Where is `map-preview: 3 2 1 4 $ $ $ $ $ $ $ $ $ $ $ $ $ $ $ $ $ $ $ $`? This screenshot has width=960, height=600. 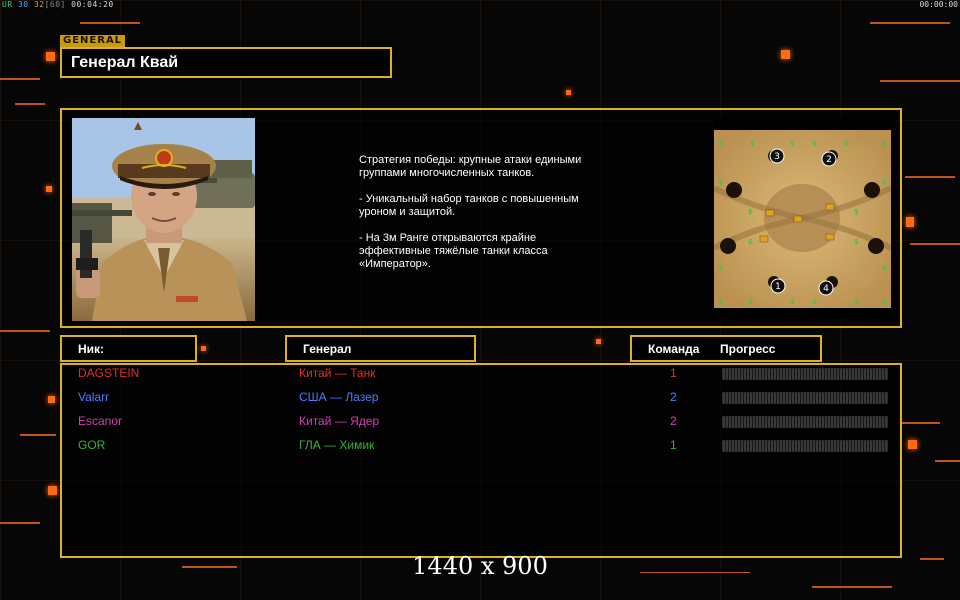
map-preview: 3 2 1 4 $ $ $ $ $ $ $ $ $ $ $ $ $ $ $ $ $ $ $ $ is located at coordinates (802, 218).